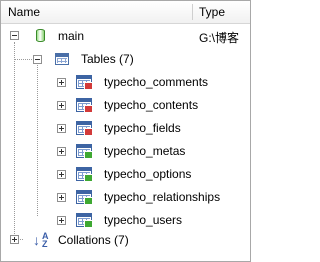 This screenshot has width=320, height=262. I want to click on table-row: typecho_users, so click(125, 220).